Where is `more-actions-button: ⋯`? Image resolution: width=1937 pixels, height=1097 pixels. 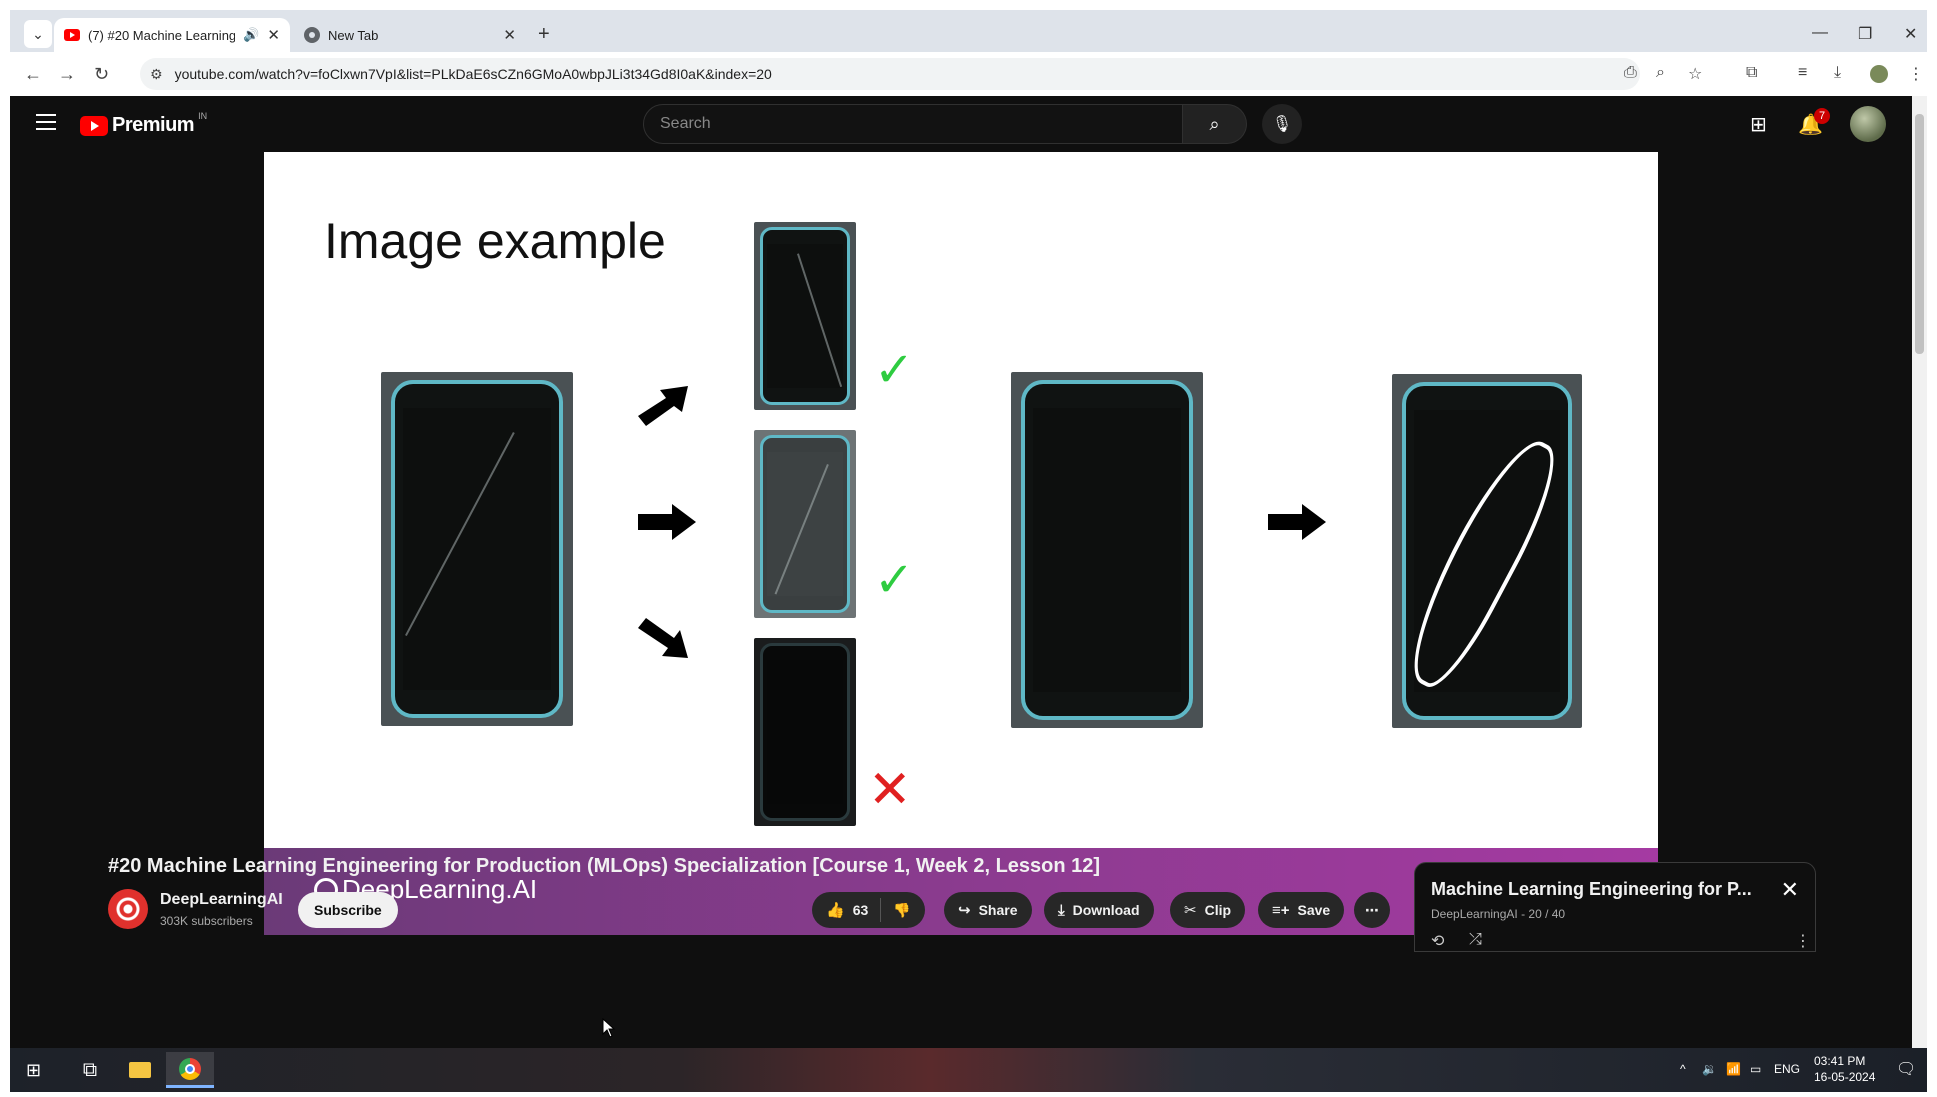 more-actions-button: ⋯ is located at coordinates (1372, 910).